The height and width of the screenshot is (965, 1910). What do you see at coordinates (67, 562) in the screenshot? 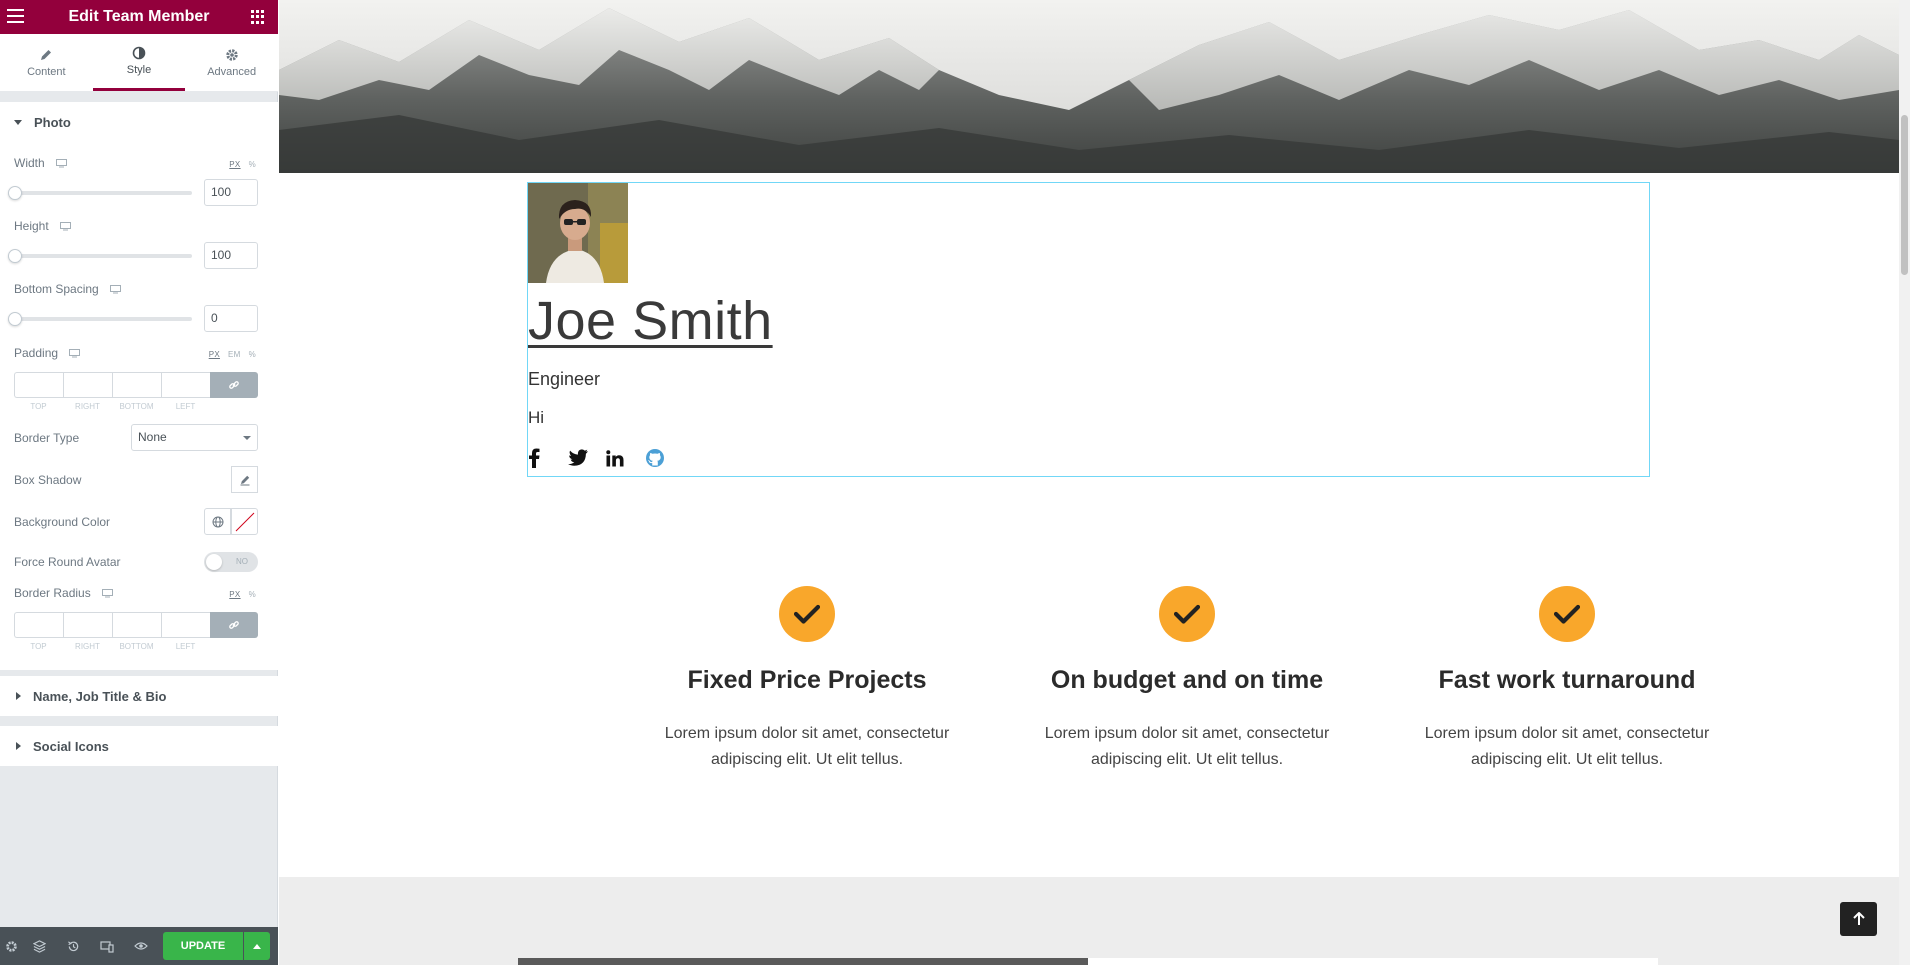
I see `force-round-avatar-label: Force Round Avatar` at bounding box center [67, 562].